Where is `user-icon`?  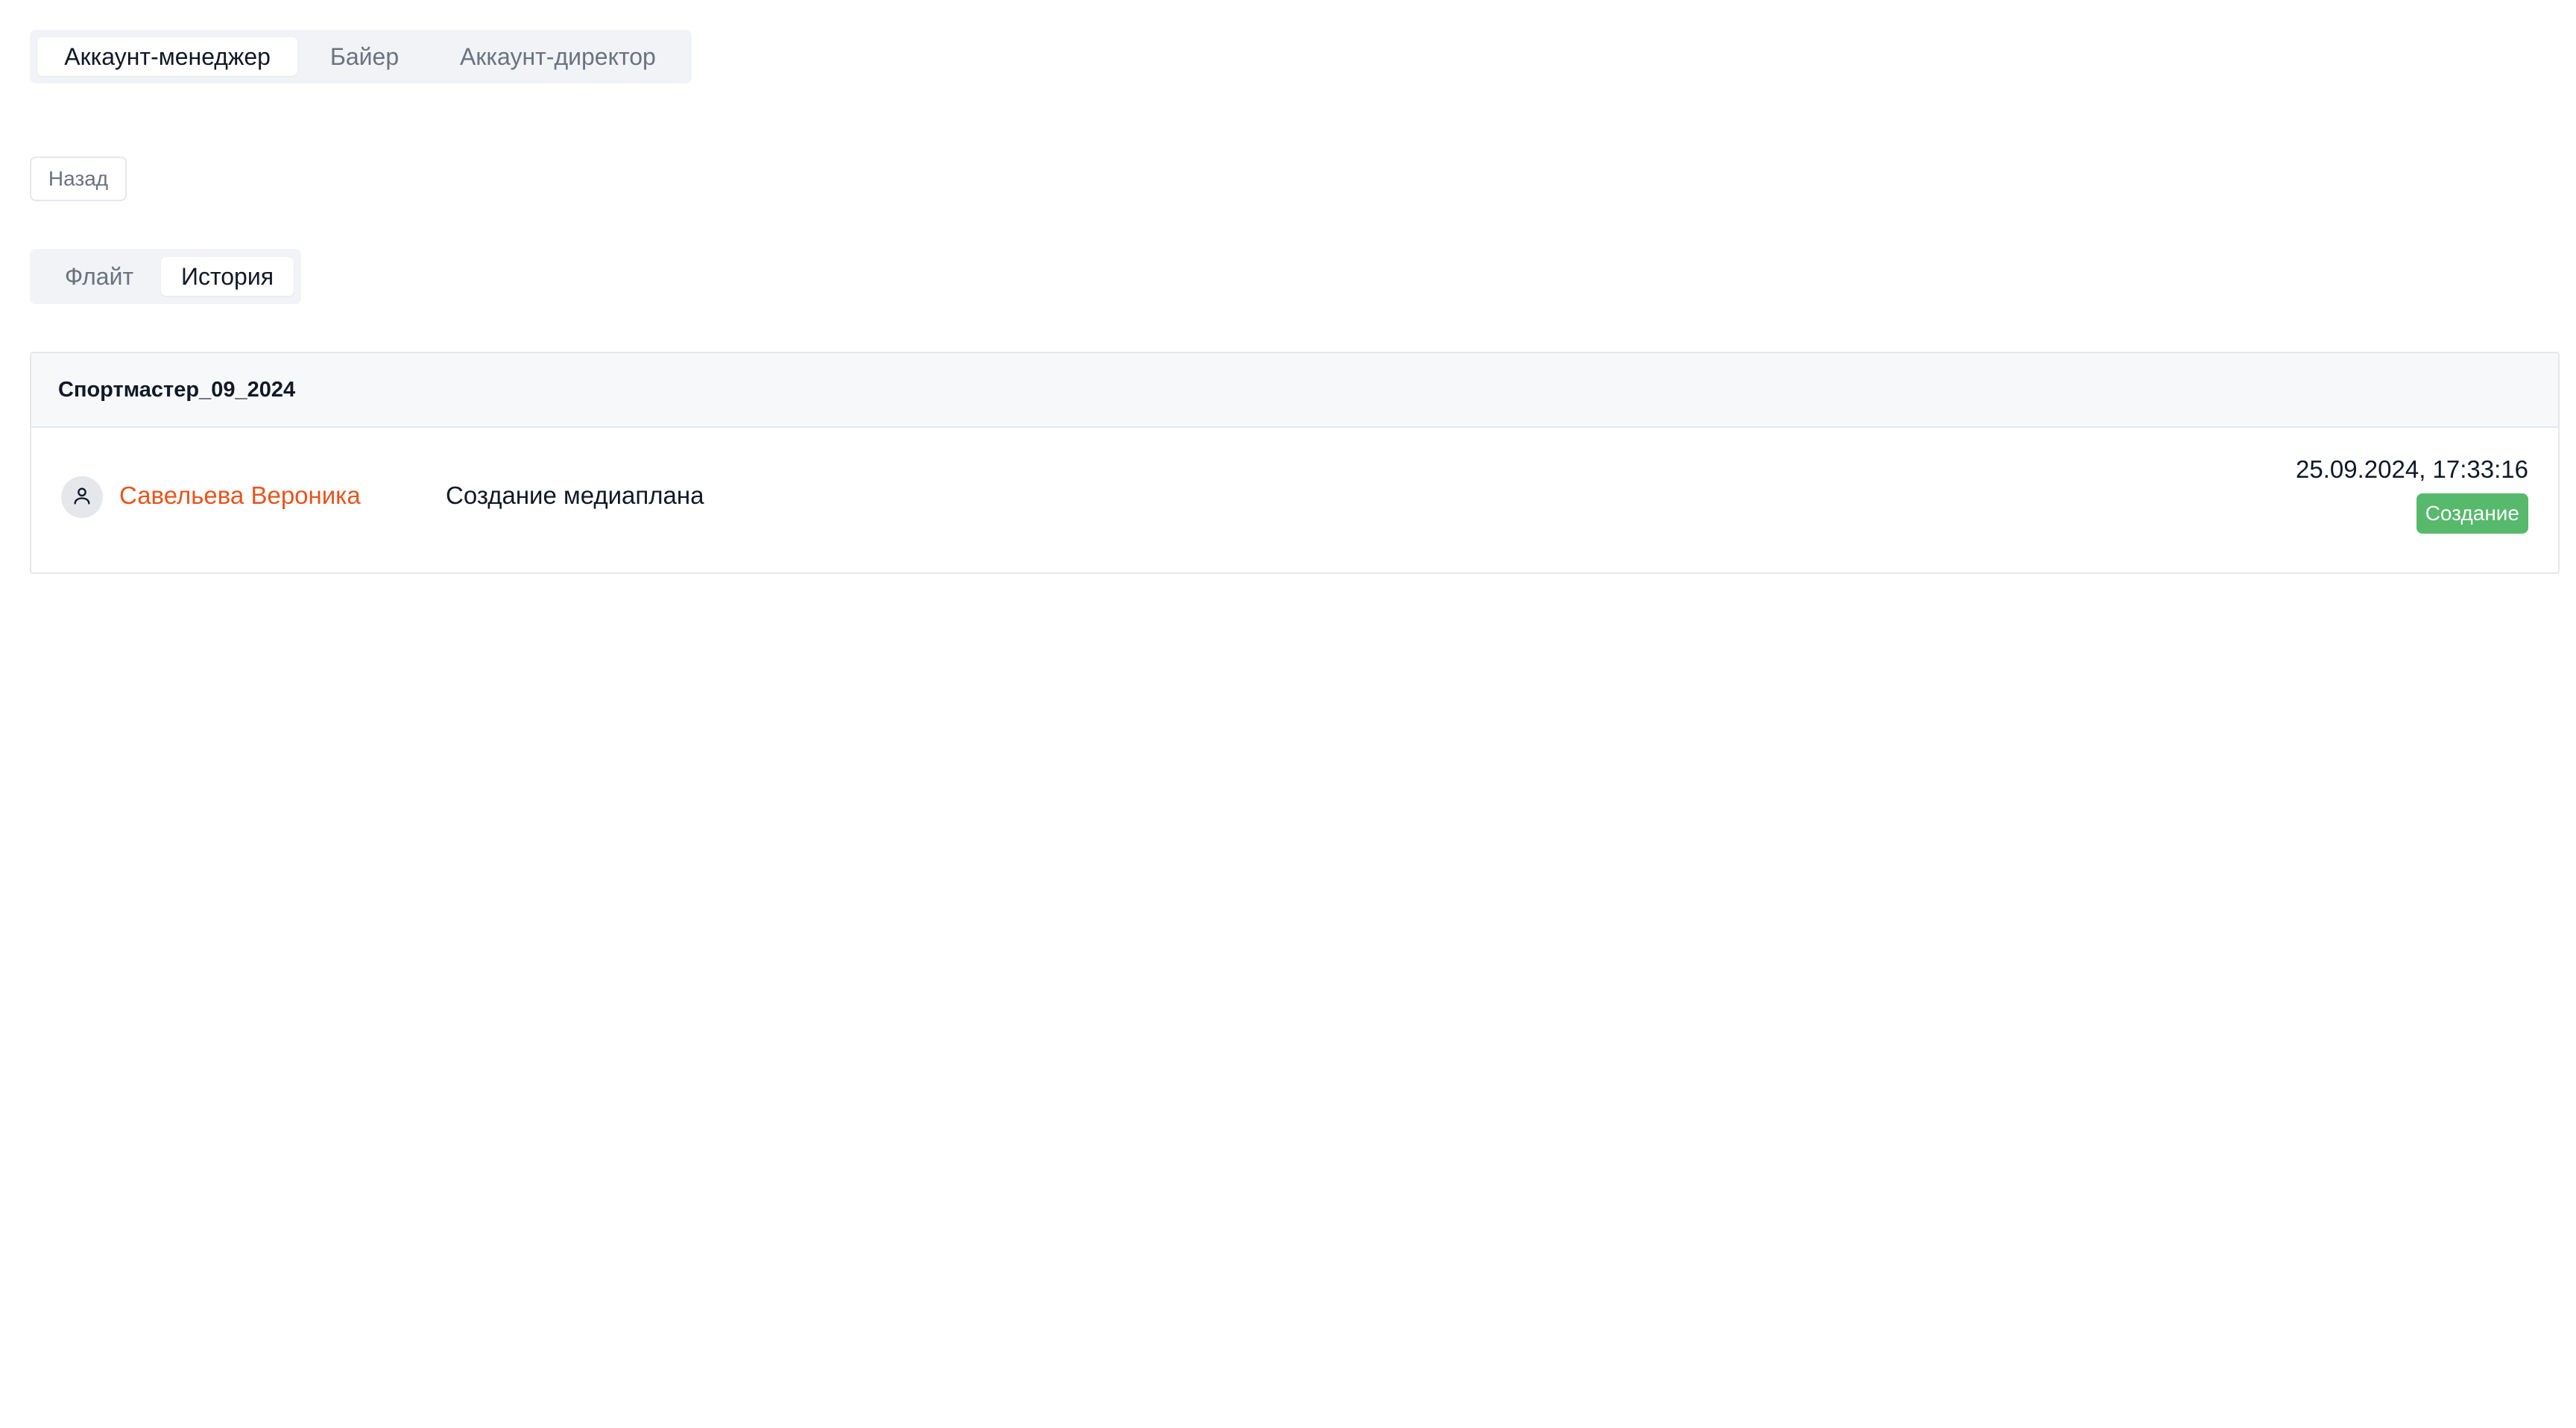 user-icon is located at coordinates (82, 497).